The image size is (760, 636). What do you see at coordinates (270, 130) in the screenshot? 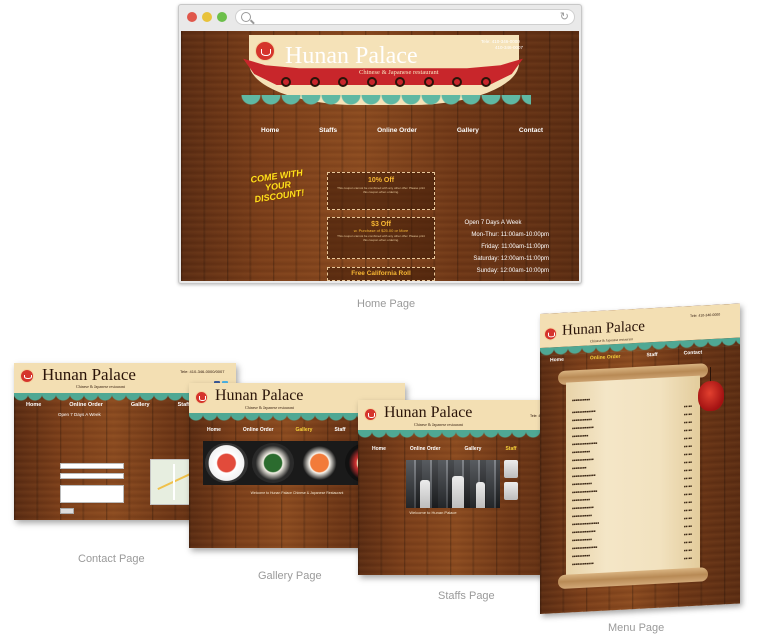
I see `nav-home: Home` at bounding box center [270, 130].